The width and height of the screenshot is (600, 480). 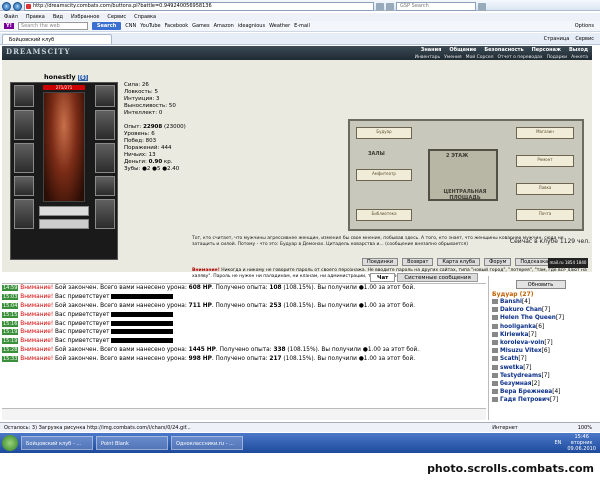 I want to click on weapon-slot, so click(x=24, y=125).